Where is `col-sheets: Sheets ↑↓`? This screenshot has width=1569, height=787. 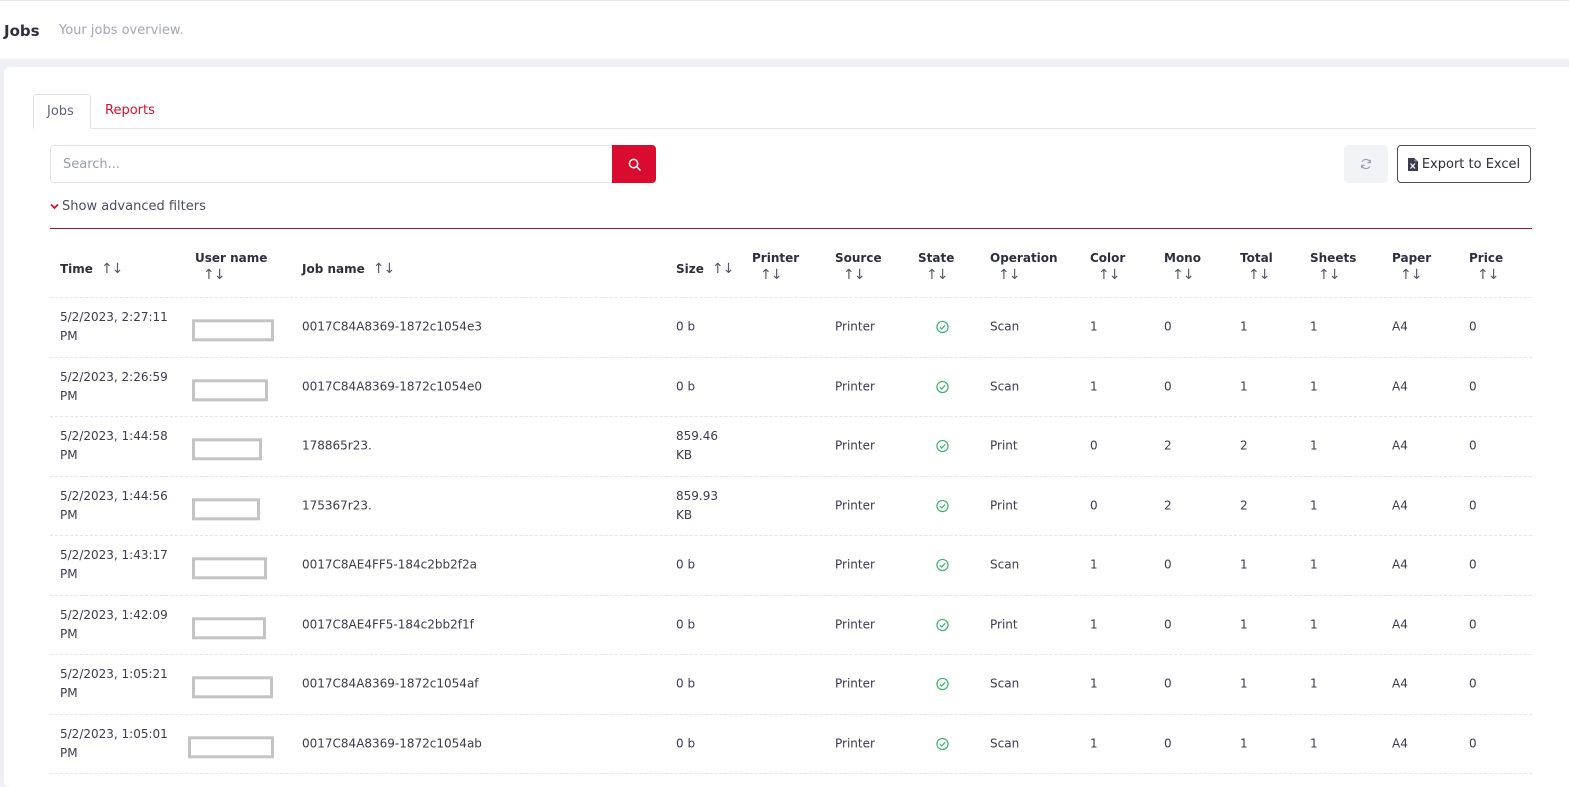 col-sheets: Sheets ↑↓ is located at coordinates (1333, 267).